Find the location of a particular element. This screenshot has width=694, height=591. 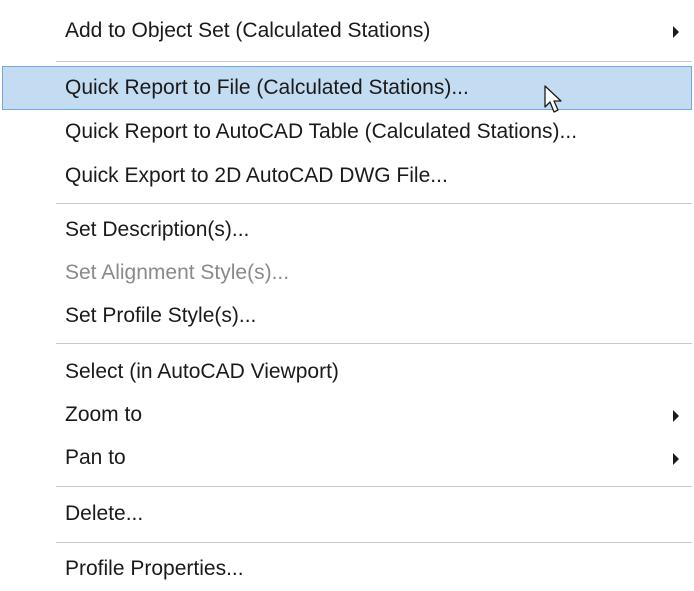

menu-item-label: Pan to is located at coordinates (95, 457).